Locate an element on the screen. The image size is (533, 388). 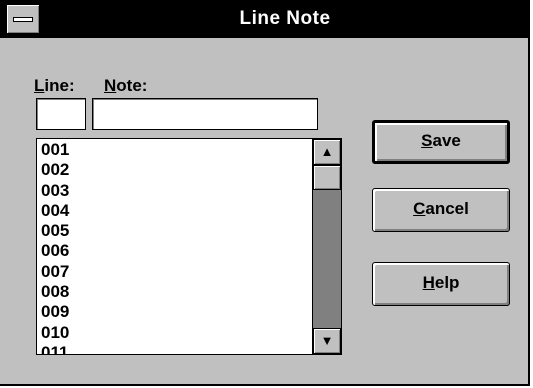
list-item: 007 is located at coordinates (174, 271).